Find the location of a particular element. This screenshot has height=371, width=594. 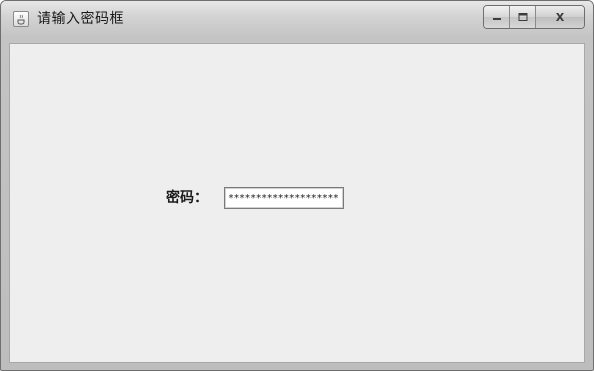

close-button: X is located at coordinates (560, 17).